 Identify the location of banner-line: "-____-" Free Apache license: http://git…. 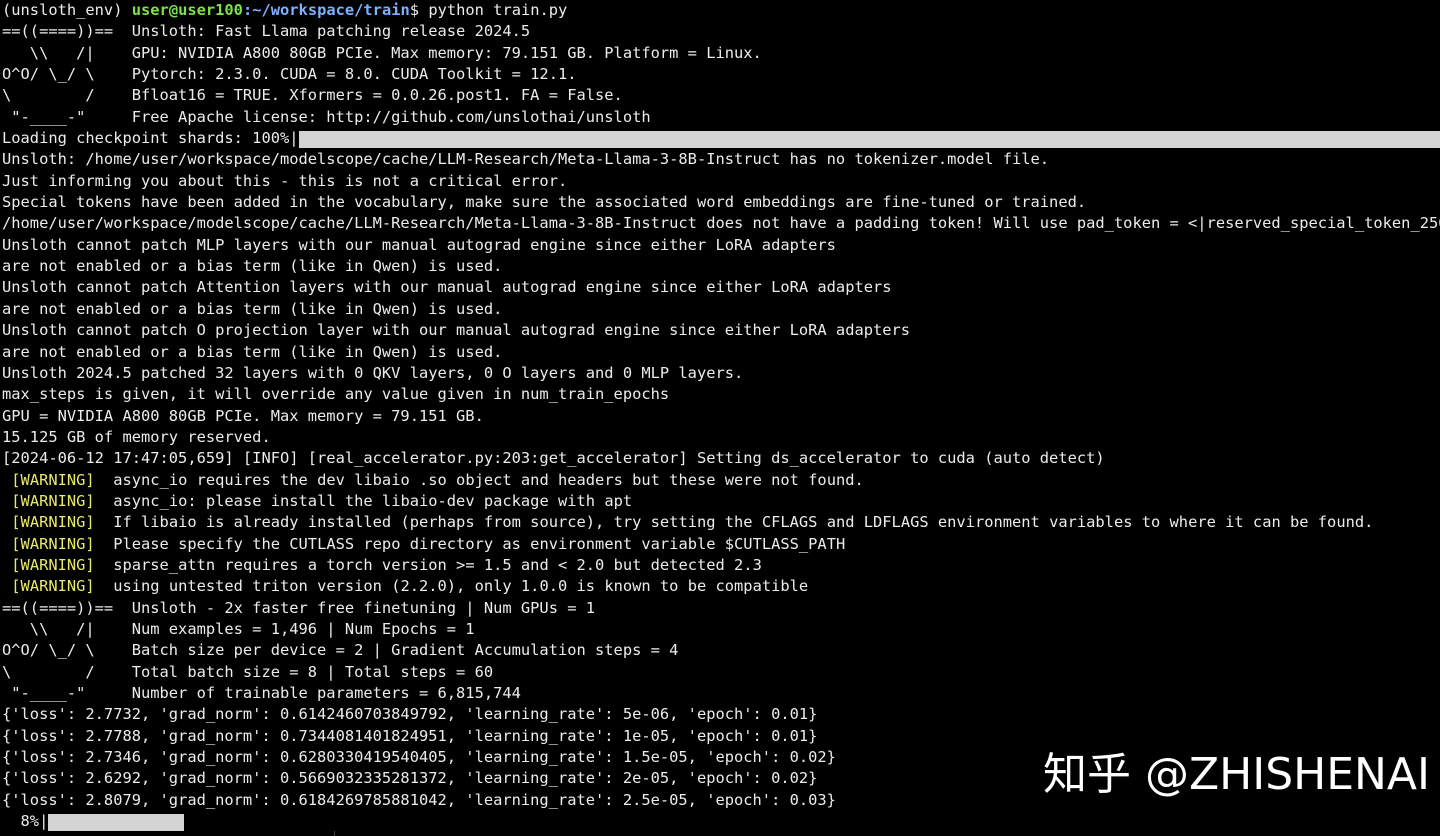
(326, 116).